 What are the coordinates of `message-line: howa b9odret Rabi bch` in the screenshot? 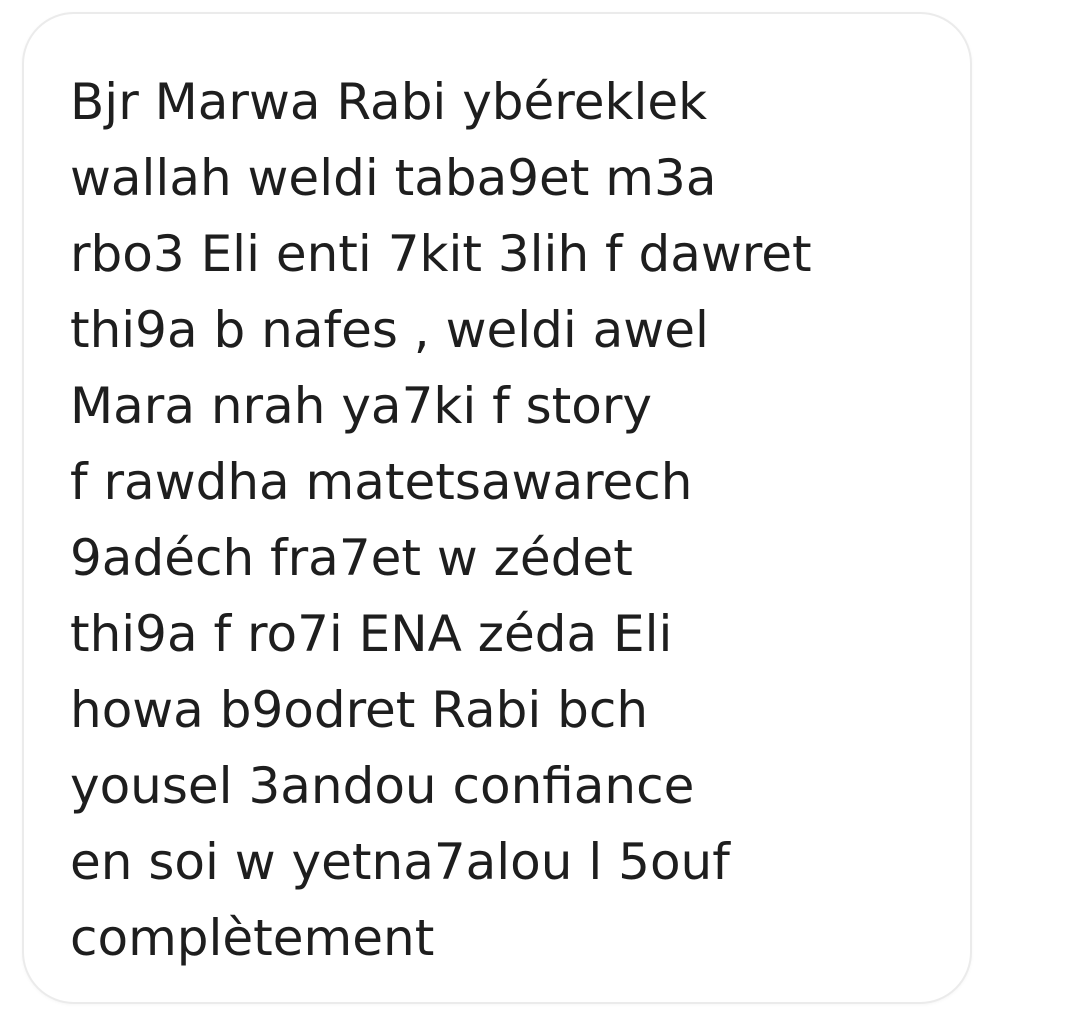 It's located at (359, 710).